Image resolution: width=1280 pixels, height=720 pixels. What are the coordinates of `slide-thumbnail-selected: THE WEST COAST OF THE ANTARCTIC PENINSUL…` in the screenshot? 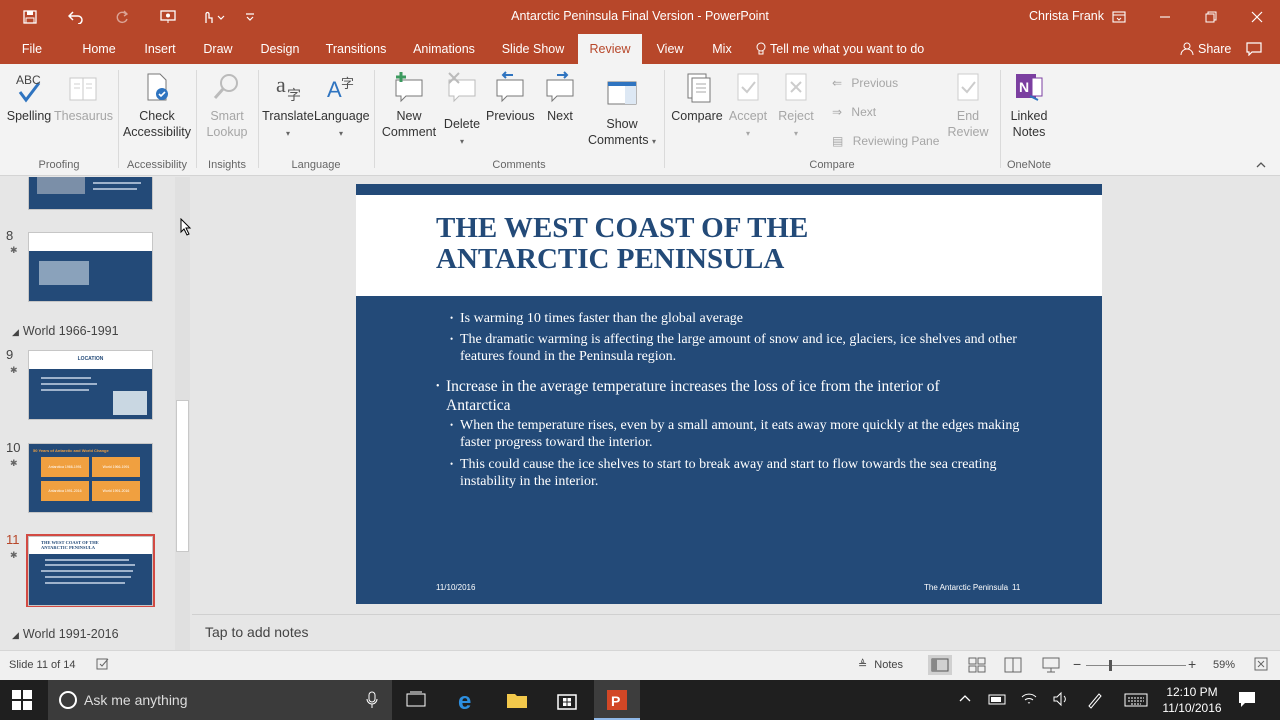 It's located at (90, 571).